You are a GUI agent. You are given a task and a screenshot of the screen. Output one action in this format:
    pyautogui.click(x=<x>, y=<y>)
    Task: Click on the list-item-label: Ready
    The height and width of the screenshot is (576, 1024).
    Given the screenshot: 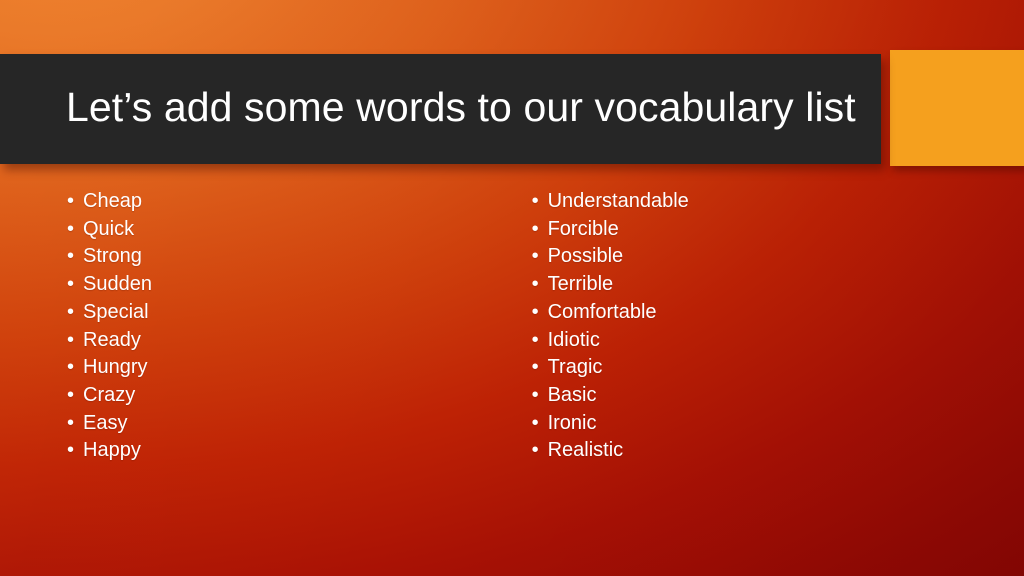 What is the action you would take?
    pyautogui.click(x=112, y=339)
    